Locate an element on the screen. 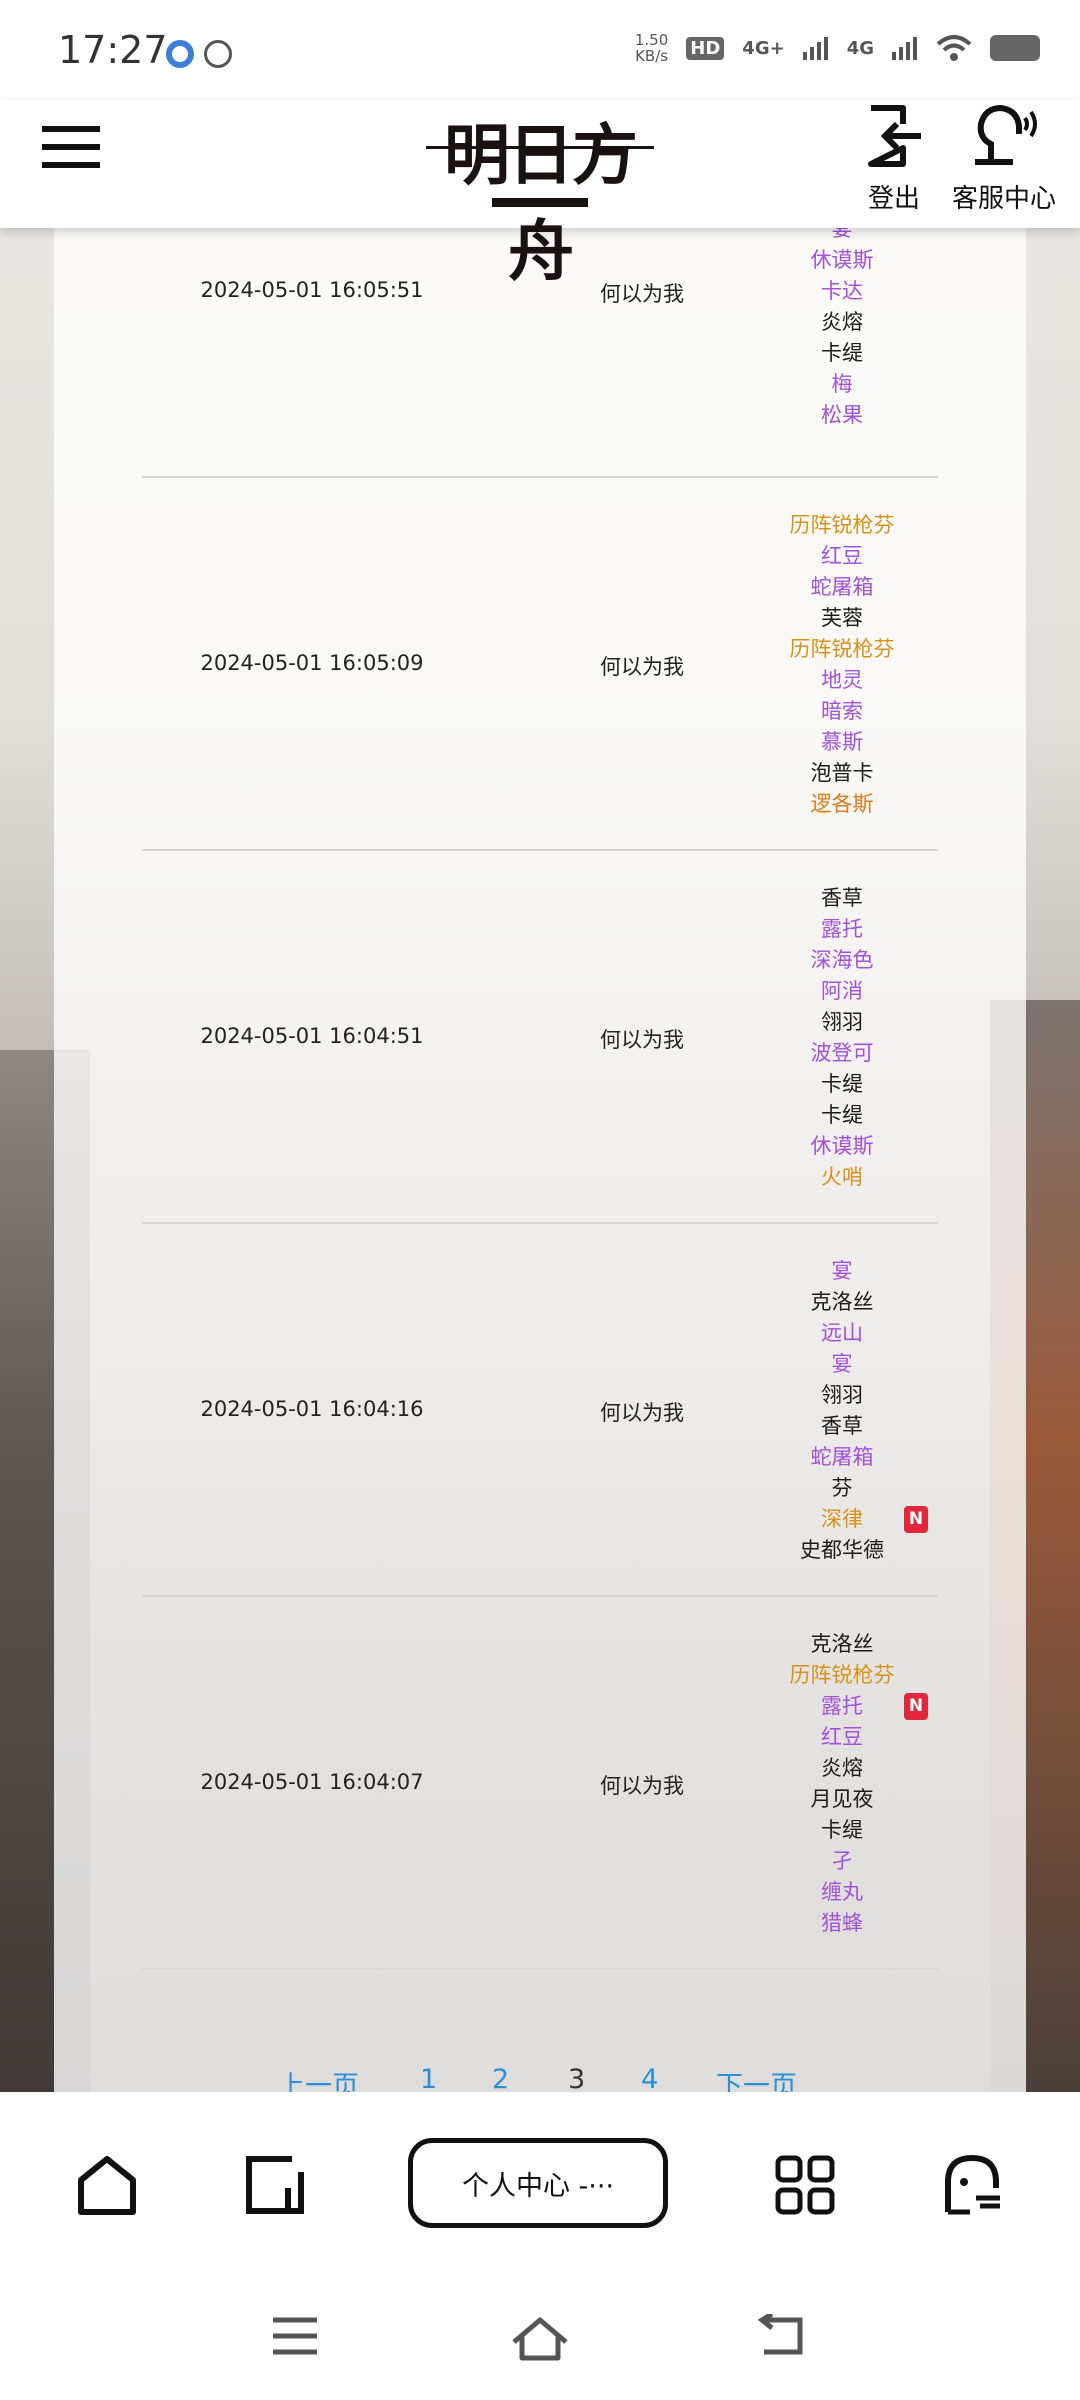  operator-name: 深海色 is located at coordinates (842, 960).